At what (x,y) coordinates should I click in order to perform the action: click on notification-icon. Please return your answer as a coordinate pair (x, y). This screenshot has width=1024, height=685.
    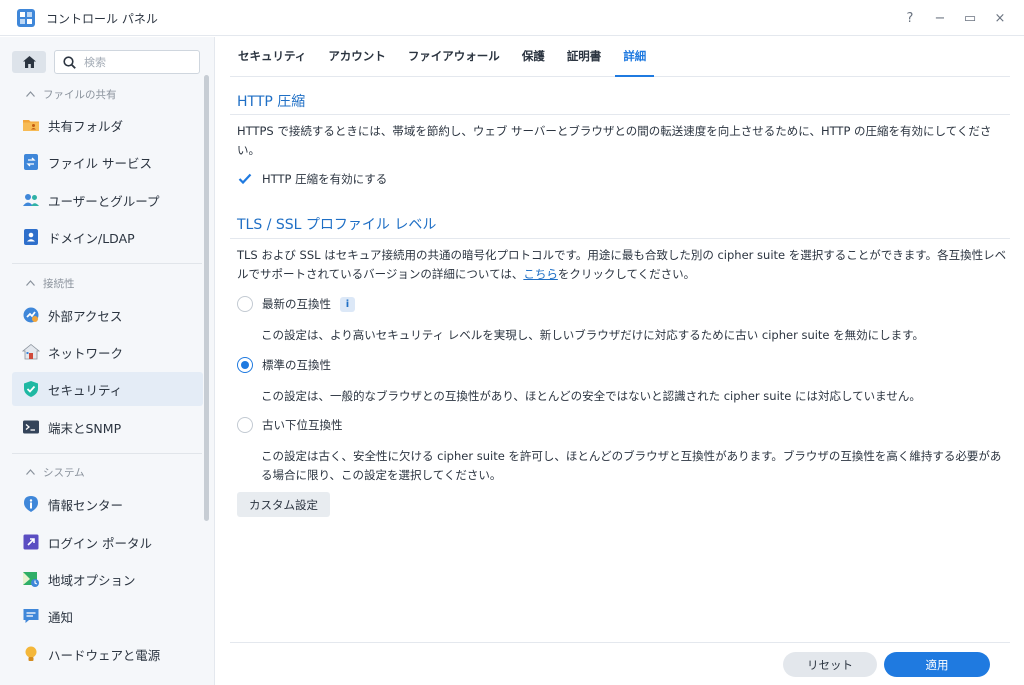
    Looking at the image, I should click on (31, 616).